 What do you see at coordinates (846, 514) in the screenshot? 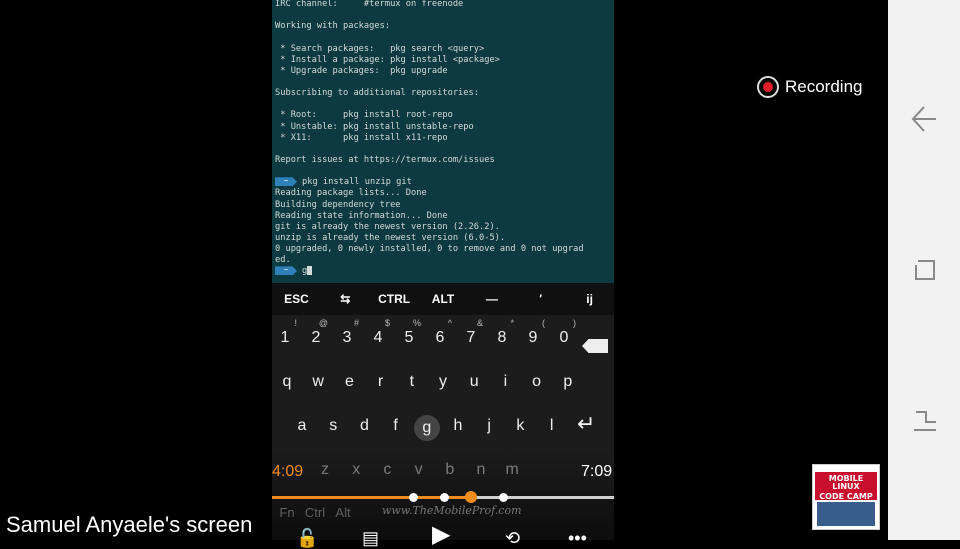
I see `thumbnail-image` at bounding box center [846, 514].